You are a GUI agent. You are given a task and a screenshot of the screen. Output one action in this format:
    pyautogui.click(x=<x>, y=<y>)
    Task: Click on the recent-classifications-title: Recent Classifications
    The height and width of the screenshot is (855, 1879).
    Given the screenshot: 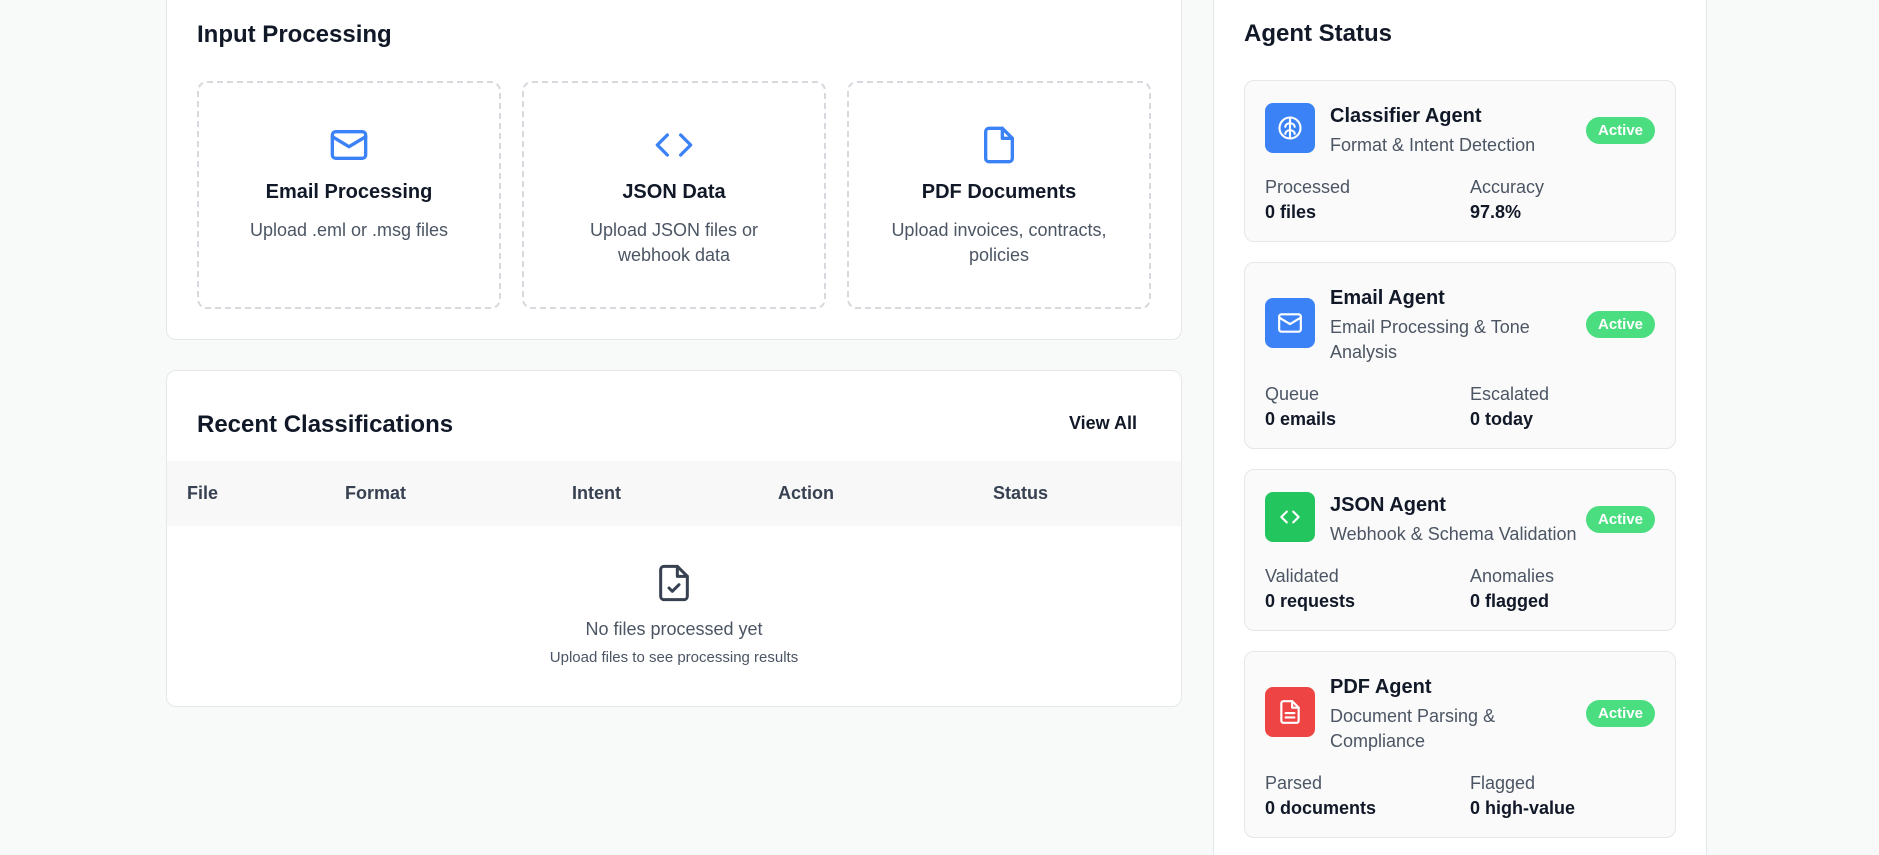 What is the action you would take?
    pyautogui.click(x=325, y=424)
    